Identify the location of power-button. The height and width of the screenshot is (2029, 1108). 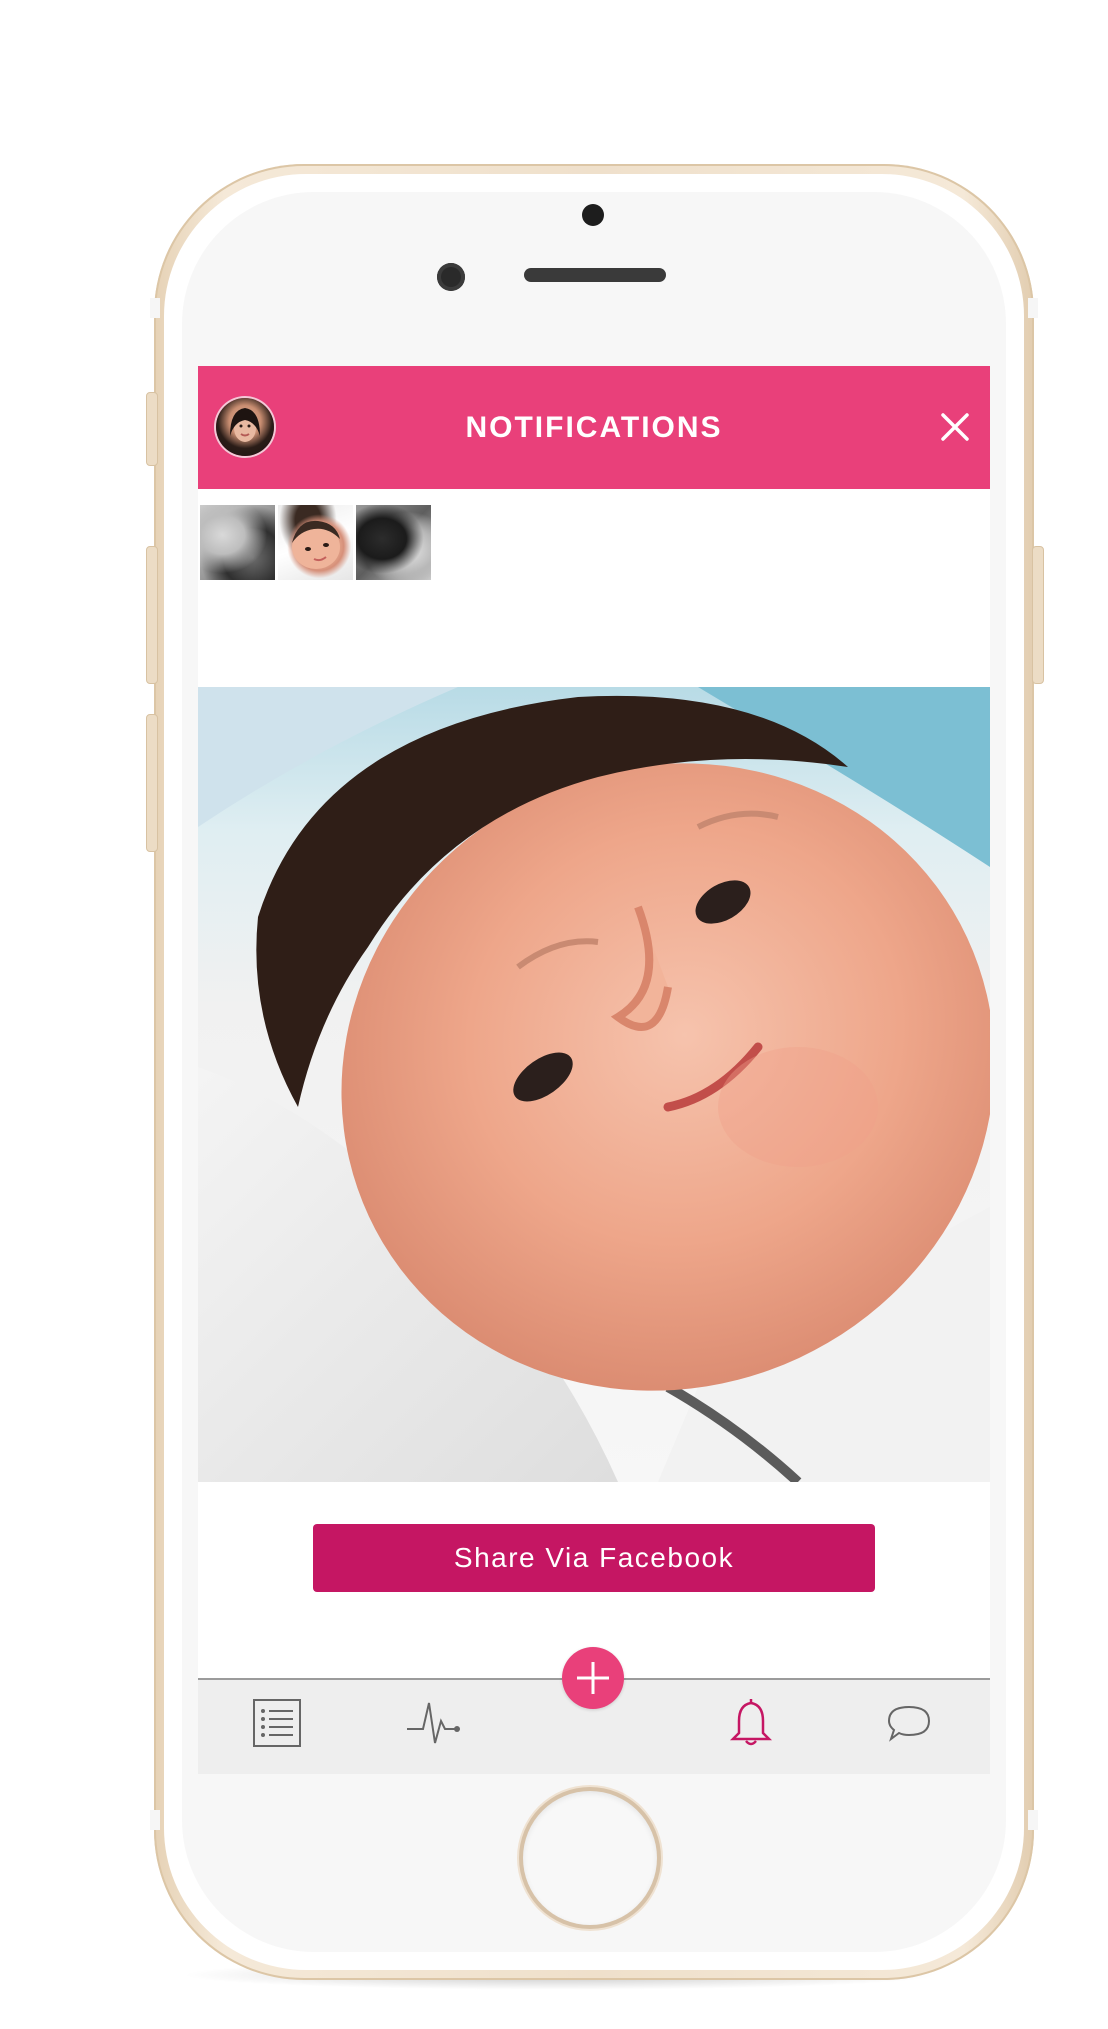
(1038, 615).